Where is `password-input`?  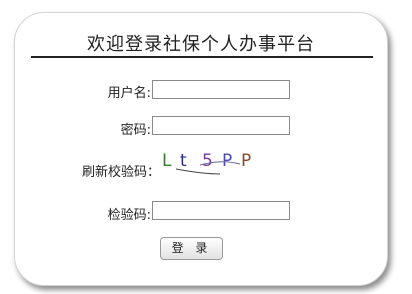
password-input is located at coordinates (221, 125).